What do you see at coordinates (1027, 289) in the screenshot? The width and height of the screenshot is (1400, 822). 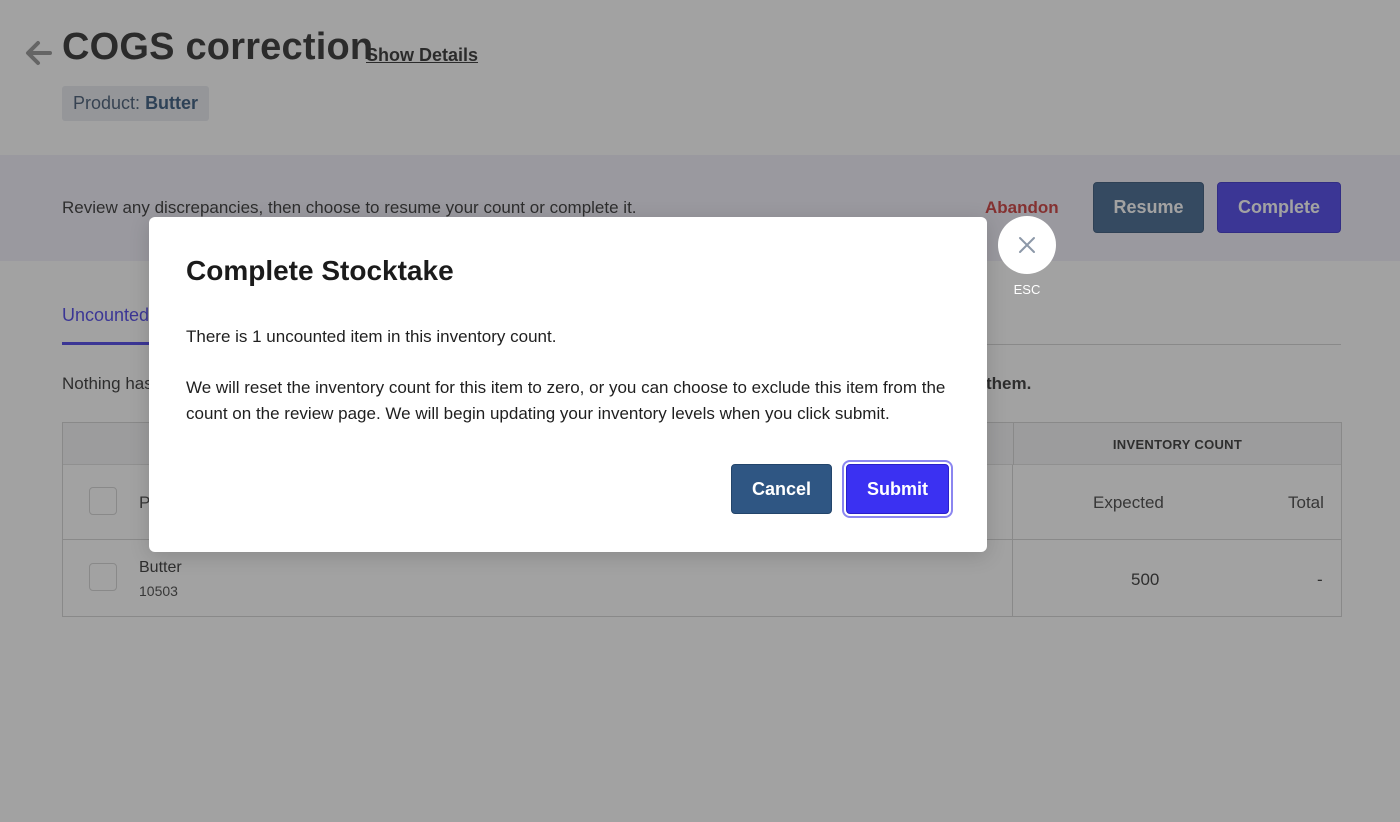 I see `esc-hint: ESC` at bounding box center [1027, 289].